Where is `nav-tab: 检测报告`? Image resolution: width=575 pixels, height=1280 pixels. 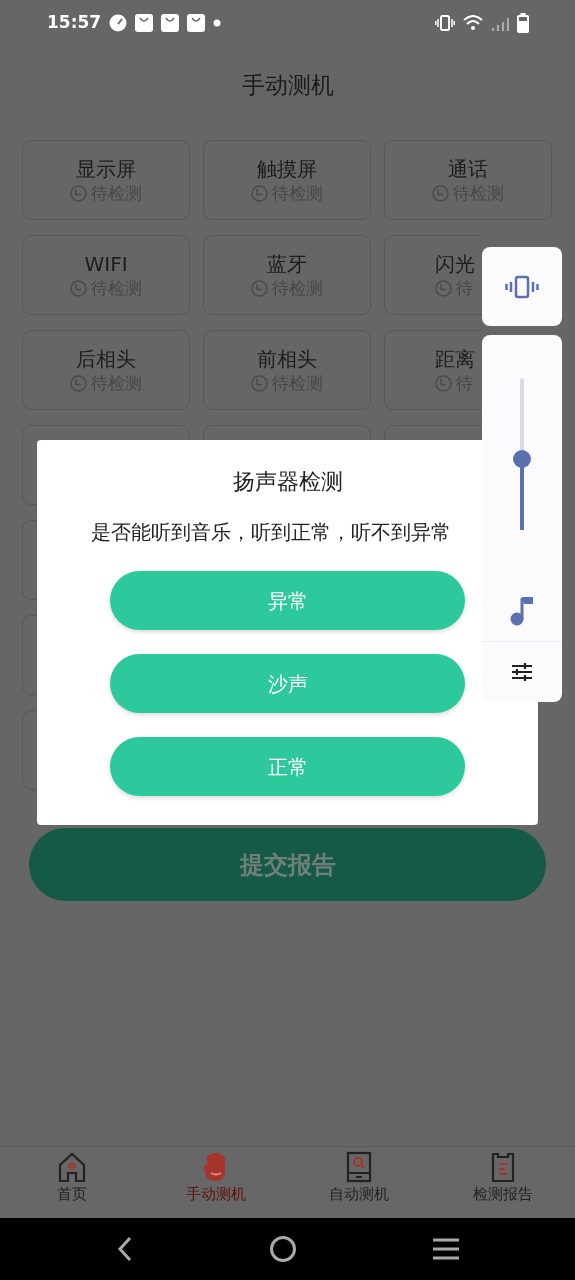
nav-tab: 检测报告 is located at coordinates (503, 1182).